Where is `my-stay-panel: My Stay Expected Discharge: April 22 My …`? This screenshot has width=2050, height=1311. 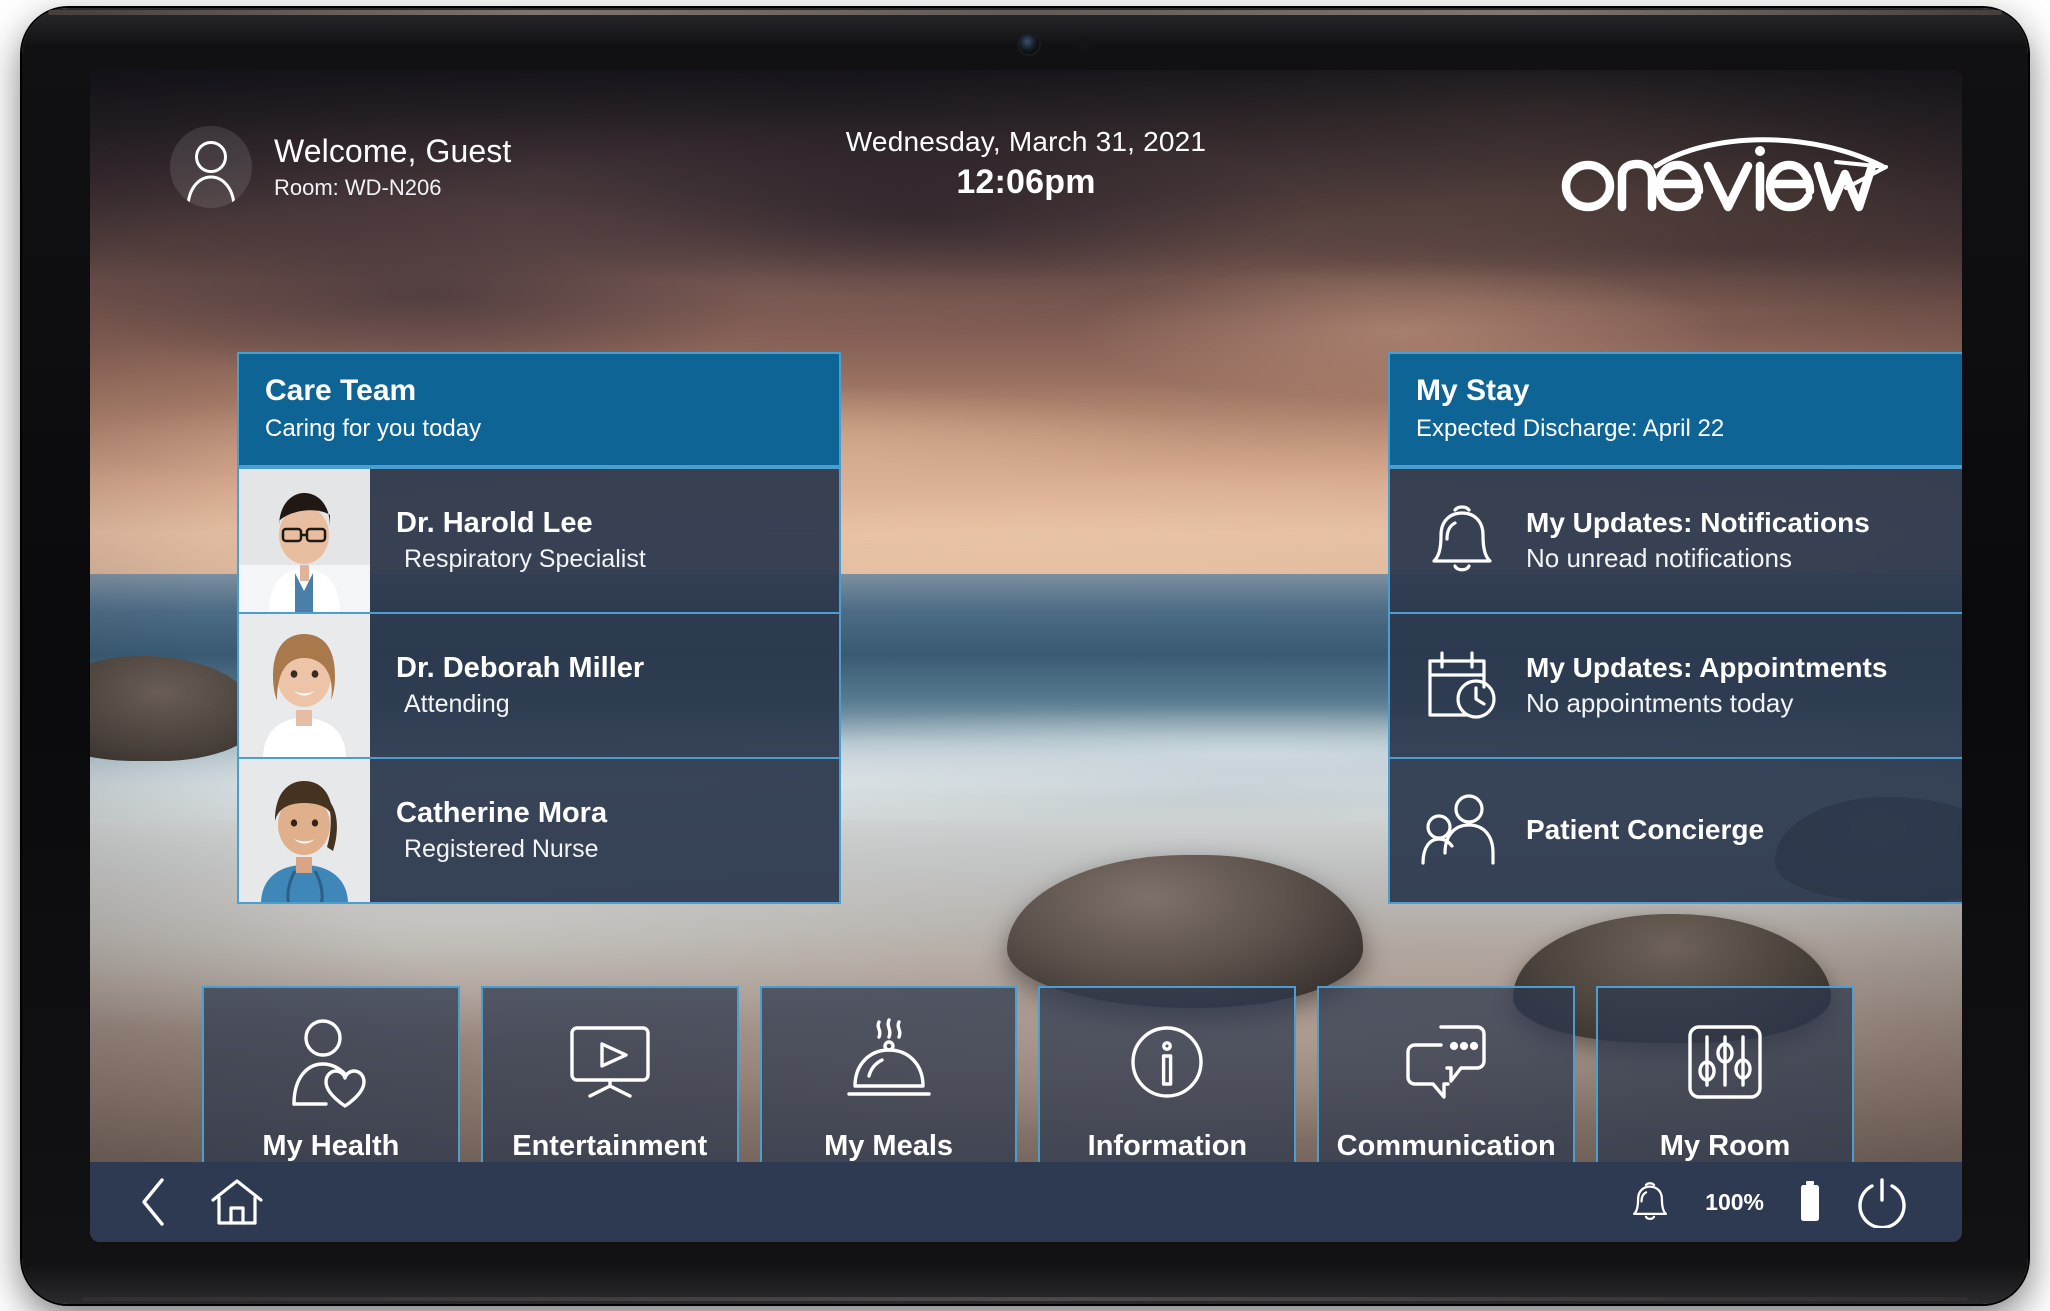 my-stay-panel: My Stay Expected Discharge: April 22 My … is located at coordinates (1675, 628).